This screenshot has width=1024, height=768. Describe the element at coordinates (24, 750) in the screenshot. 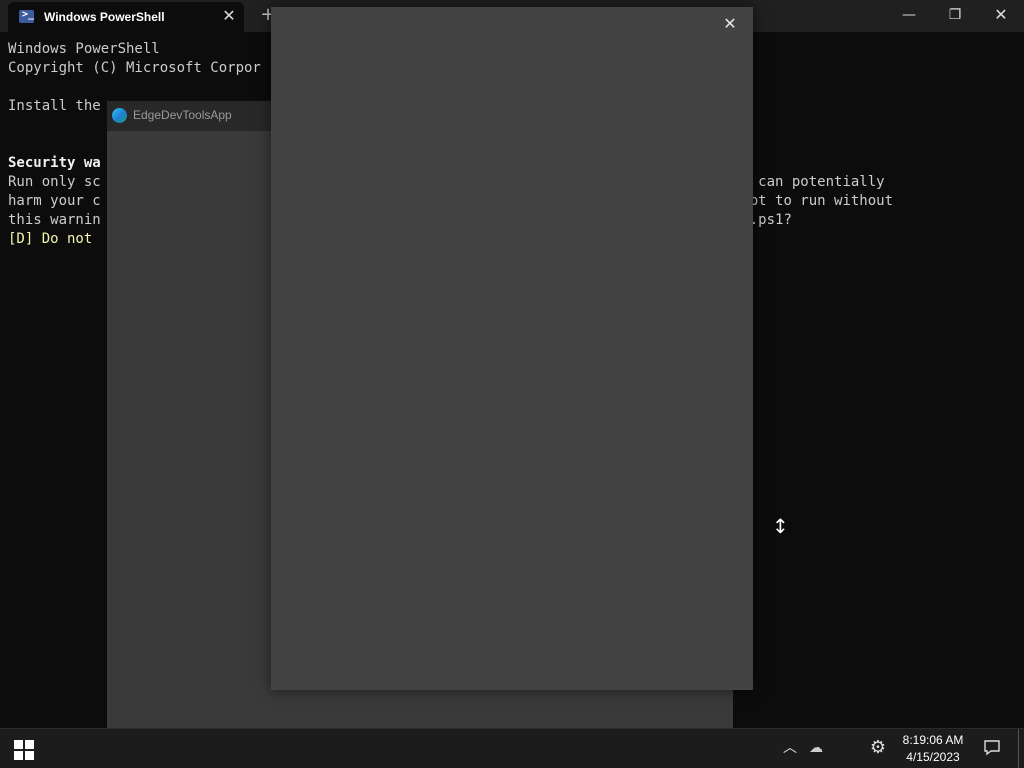

I see `windows-start-icon` at that location.